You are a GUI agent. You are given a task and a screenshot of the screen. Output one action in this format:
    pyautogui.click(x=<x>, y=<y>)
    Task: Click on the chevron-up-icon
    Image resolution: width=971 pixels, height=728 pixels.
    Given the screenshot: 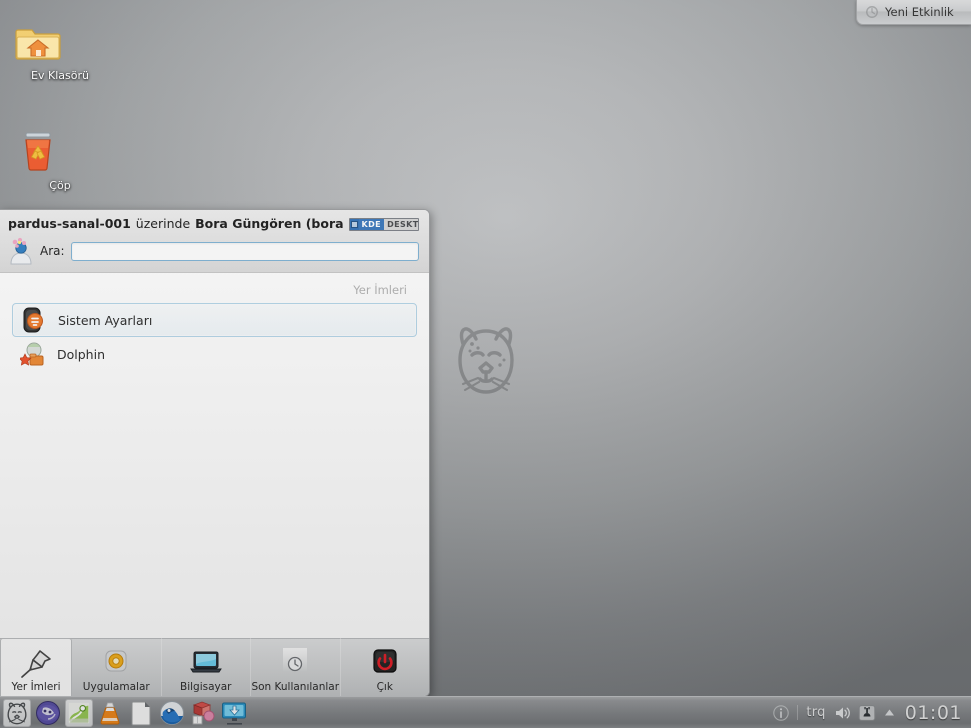 What is the action you would take?
    pyautogui.click(x=889, y=712)
    